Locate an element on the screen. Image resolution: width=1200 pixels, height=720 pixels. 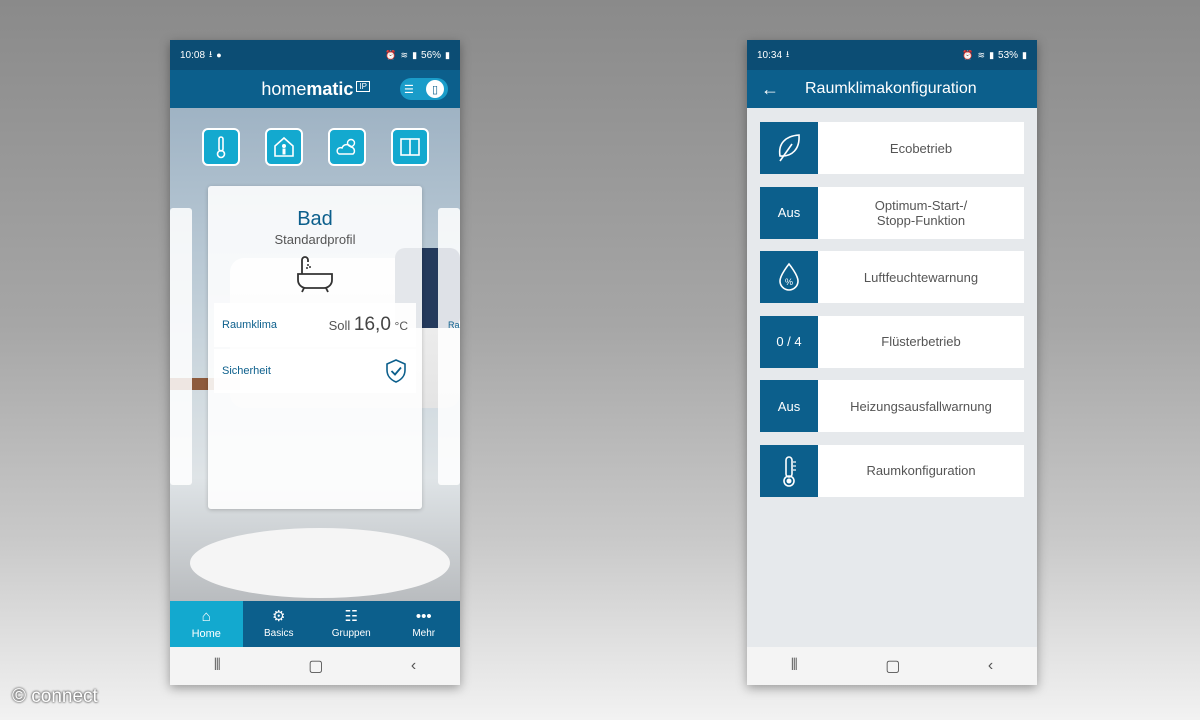
raumklima-row: Raumklima Soll 16,0 °C is located at coordinates (315, 325).